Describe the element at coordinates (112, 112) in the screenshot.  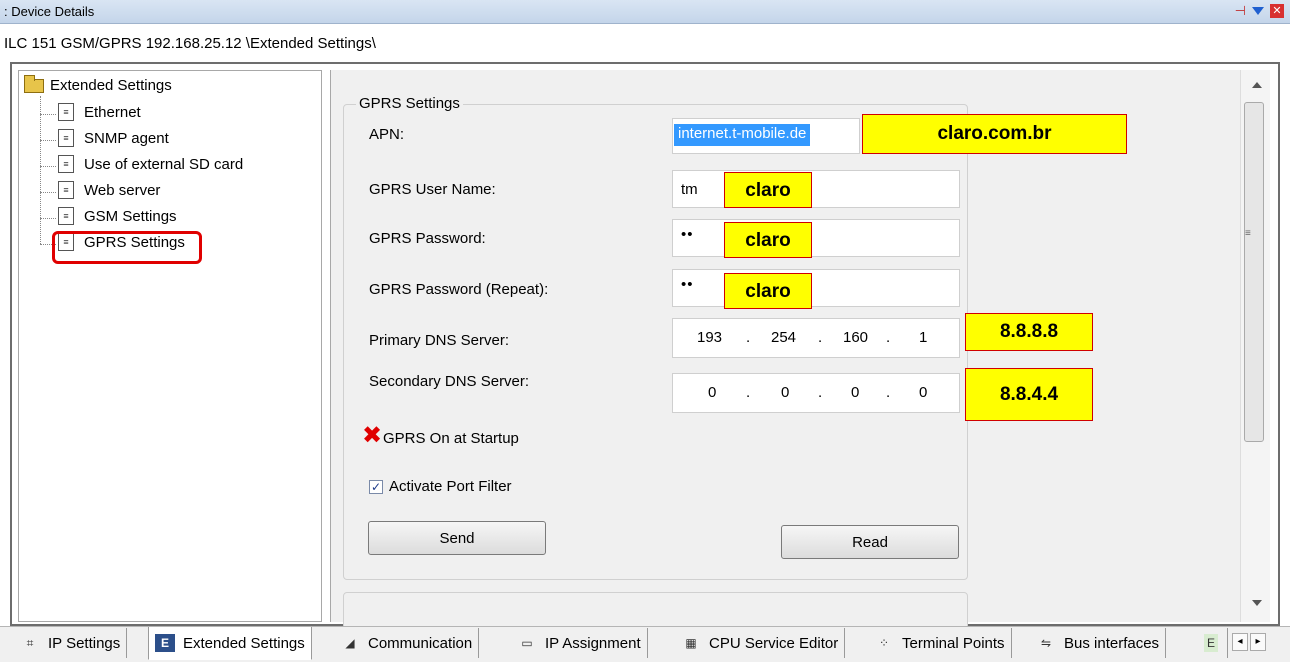
I see `tree-item-label: Ethernet` at that location.